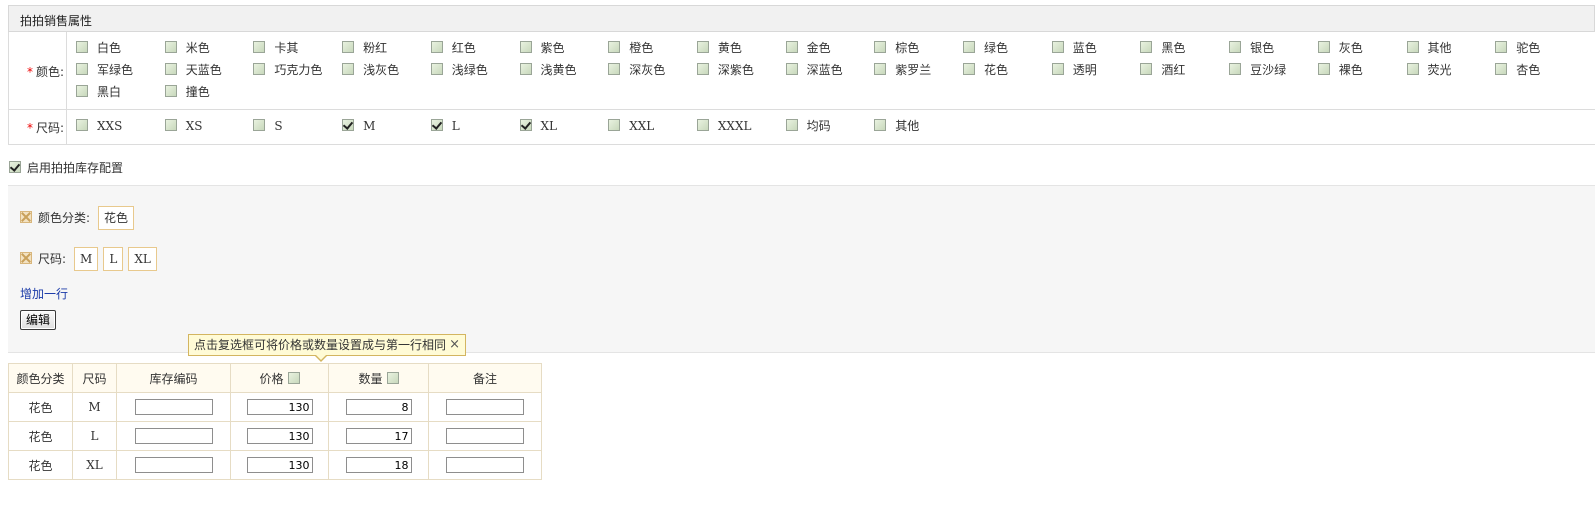 The width and height of the screenshot is (1595, 512). Describe the element at coordinates (364, 48) in the screenshot. I see `color-option: 粉红` at that location.